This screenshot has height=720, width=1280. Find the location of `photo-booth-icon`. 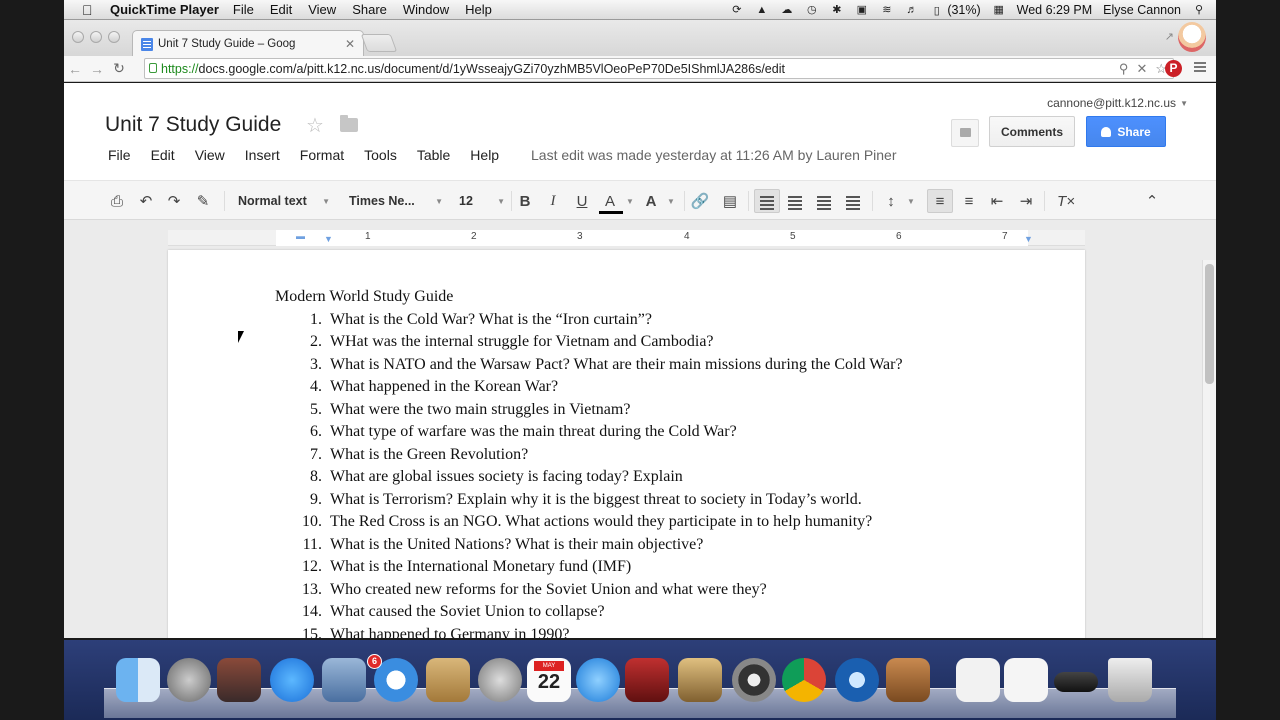

photo-booth-icon is located at coordinates (239, 680).